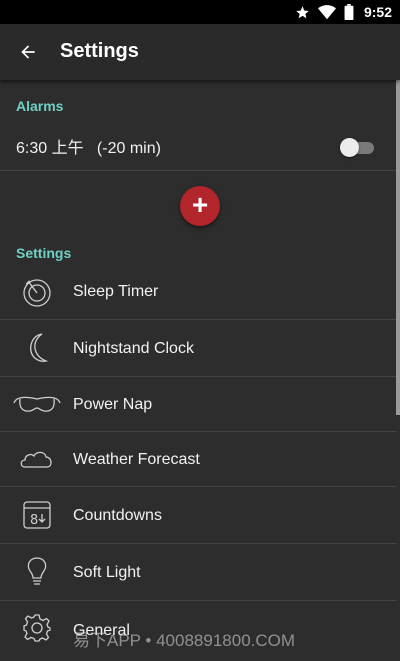 The width and height of the screenshot is (400, 661). What do you see at coordinates (40, 106) in the screenshot?
I see `alarms-section-header: Alarms` at bounding box center [40, 106].